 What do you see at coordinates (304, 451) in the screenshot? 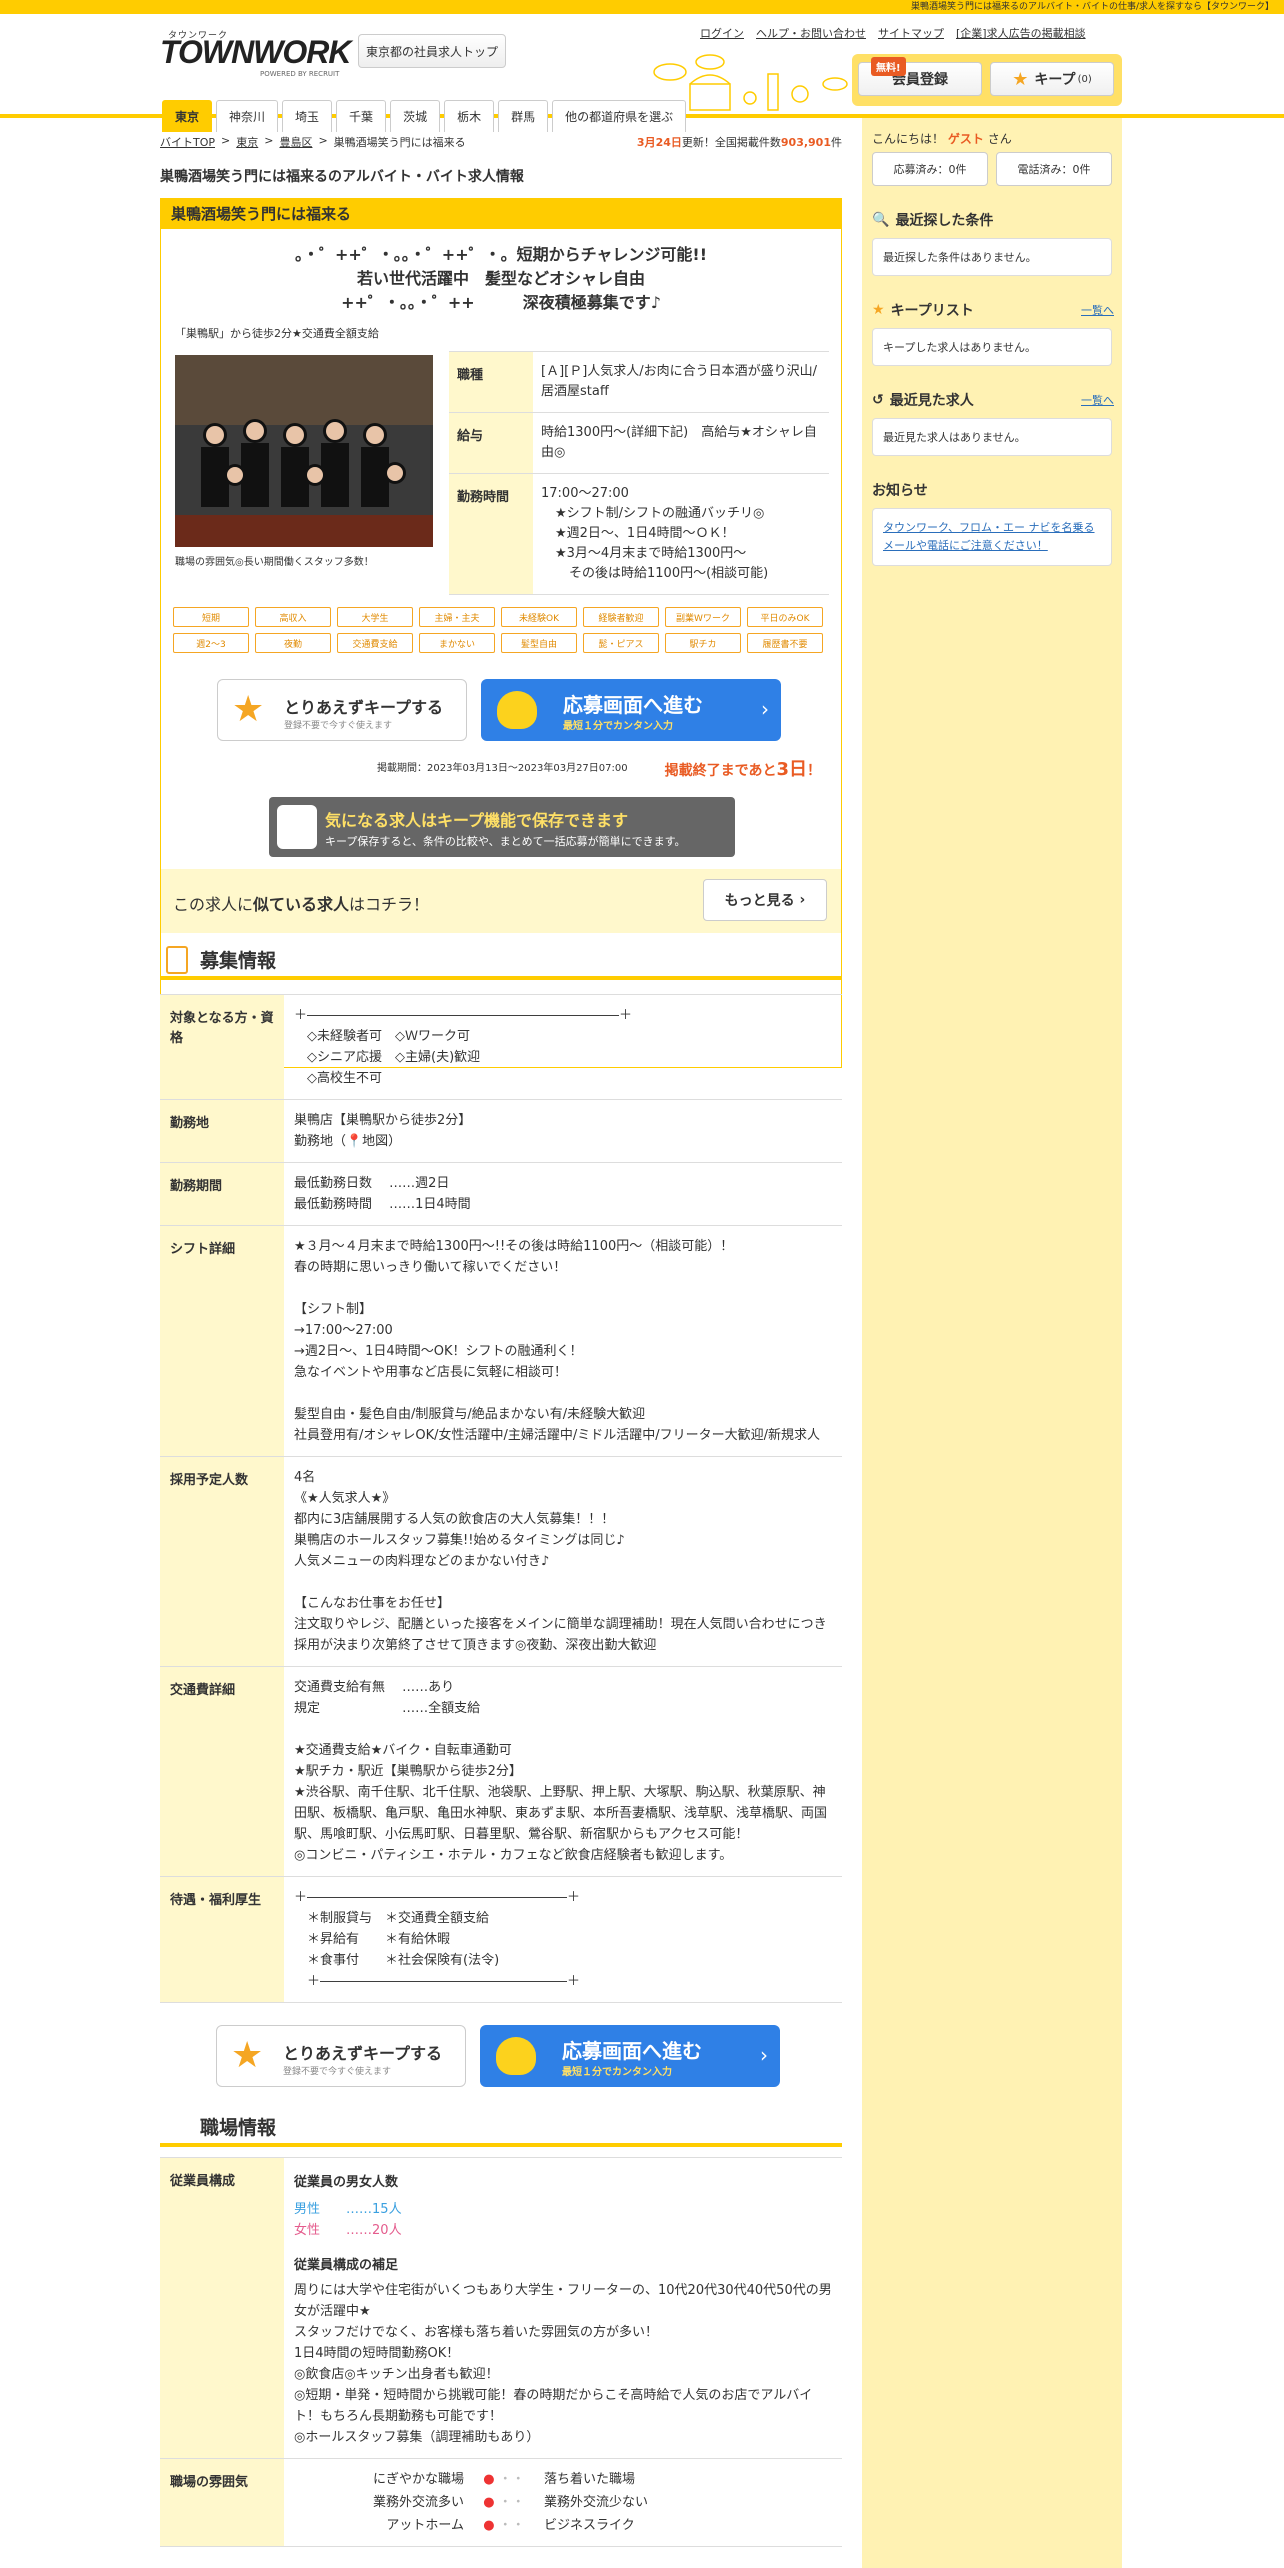
I see `job-photo` at bounding box center [304, 451].